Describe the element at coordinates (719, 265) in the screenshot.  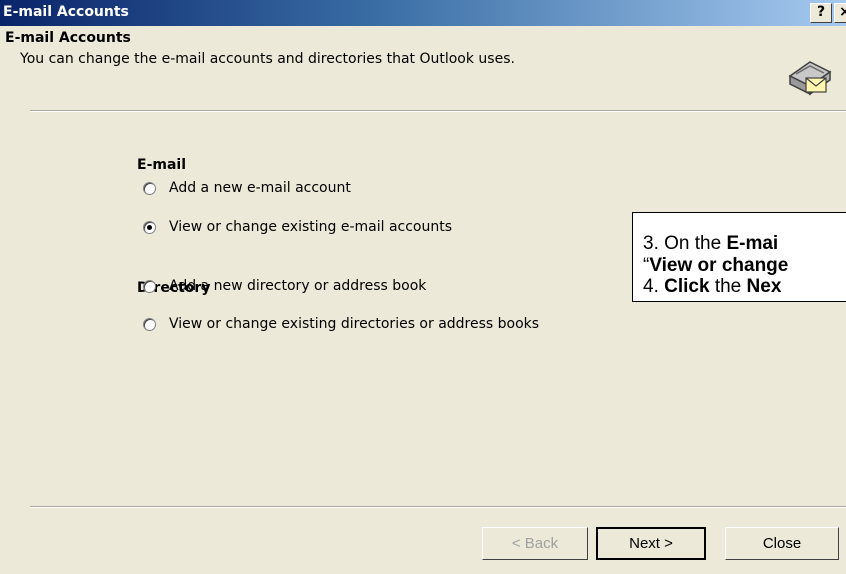
I see `callout-emphasis: View or change` at that location.